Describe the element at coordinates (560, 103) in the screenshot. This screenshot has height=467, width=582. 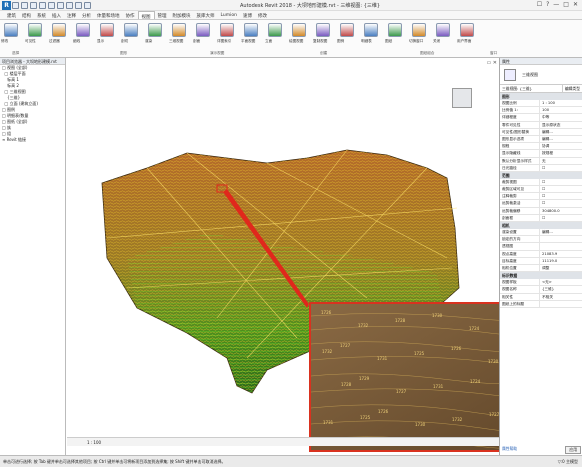
I see `property-value: 1 : 100` at that location.